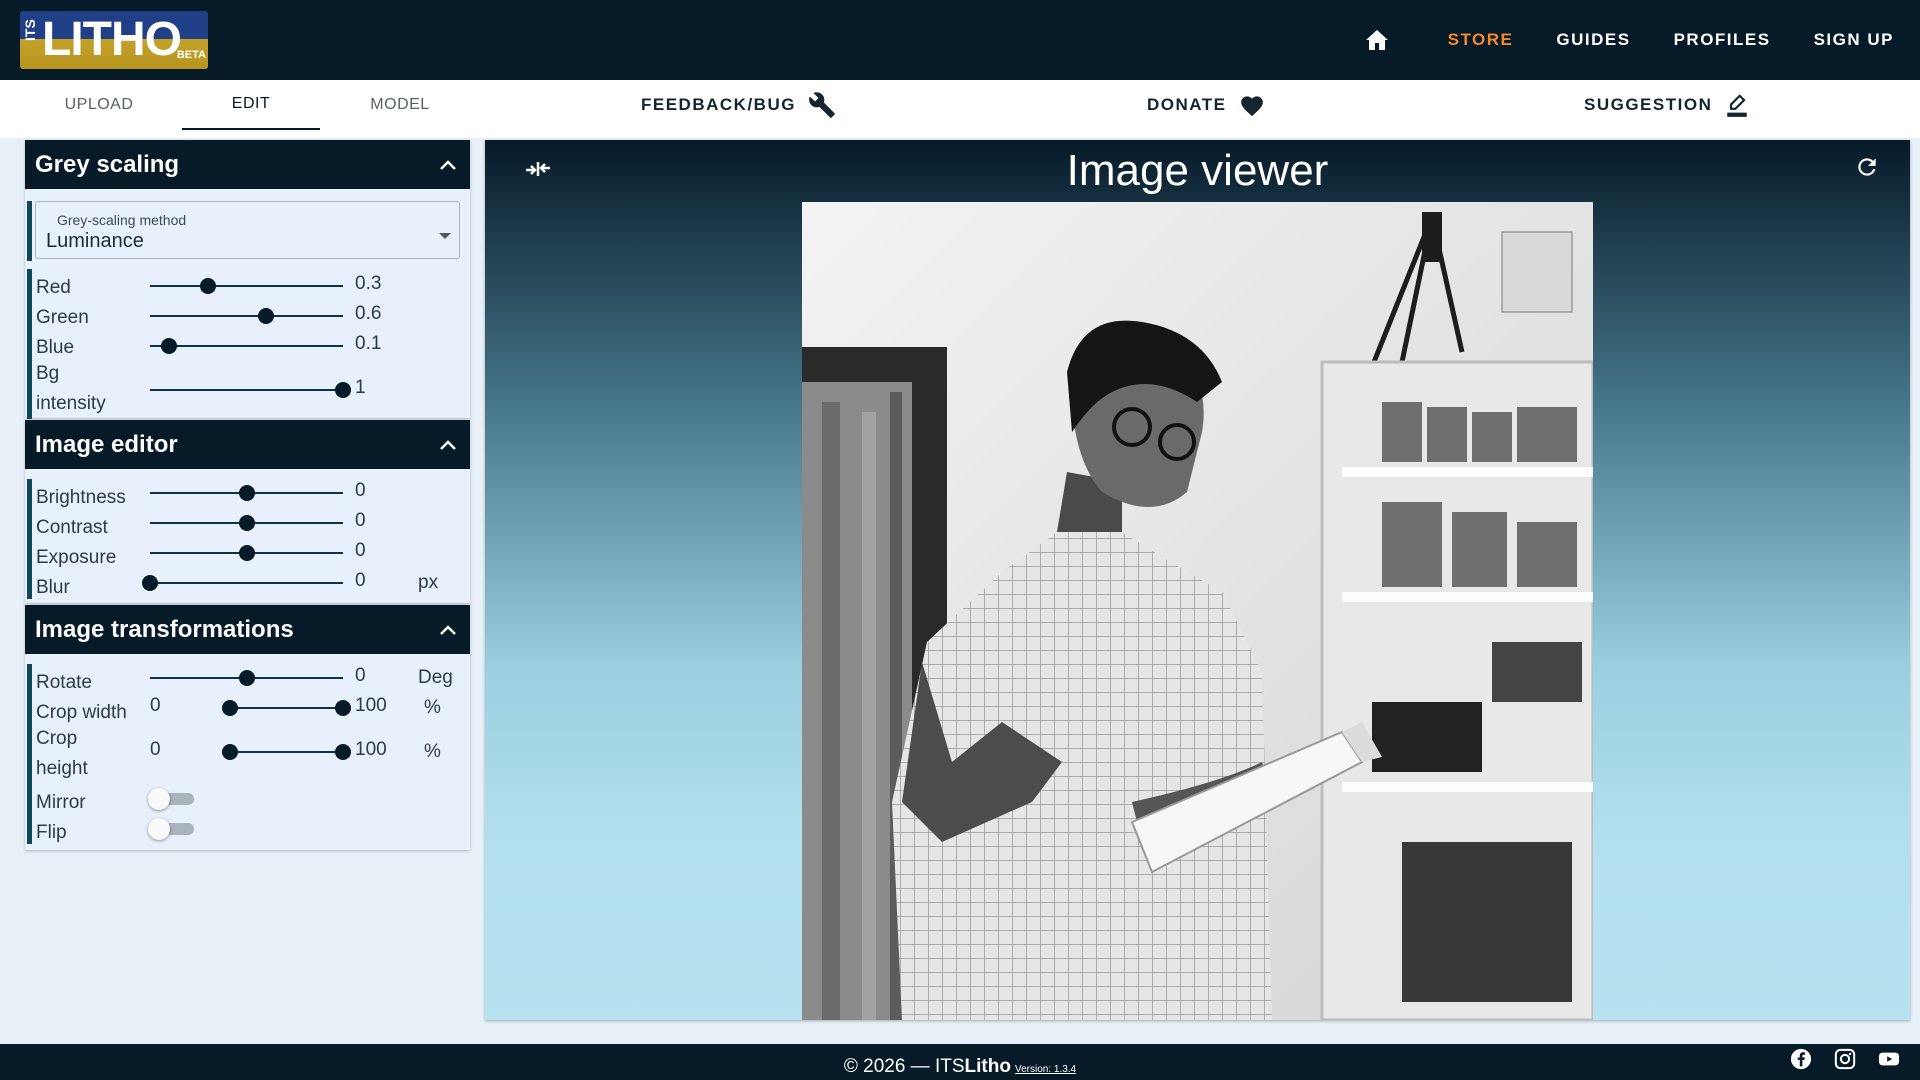 This screenshot has height=1080, width=1920. I want to click on mirror-row: Mirror, so click(248, 799).